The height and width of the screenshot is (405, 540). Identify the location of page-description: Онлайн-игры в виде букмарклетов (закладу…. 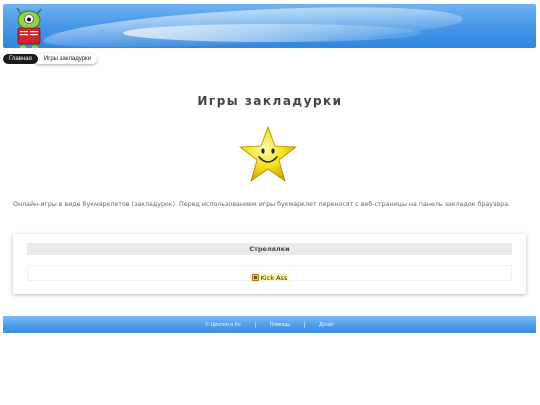
(262, 204).